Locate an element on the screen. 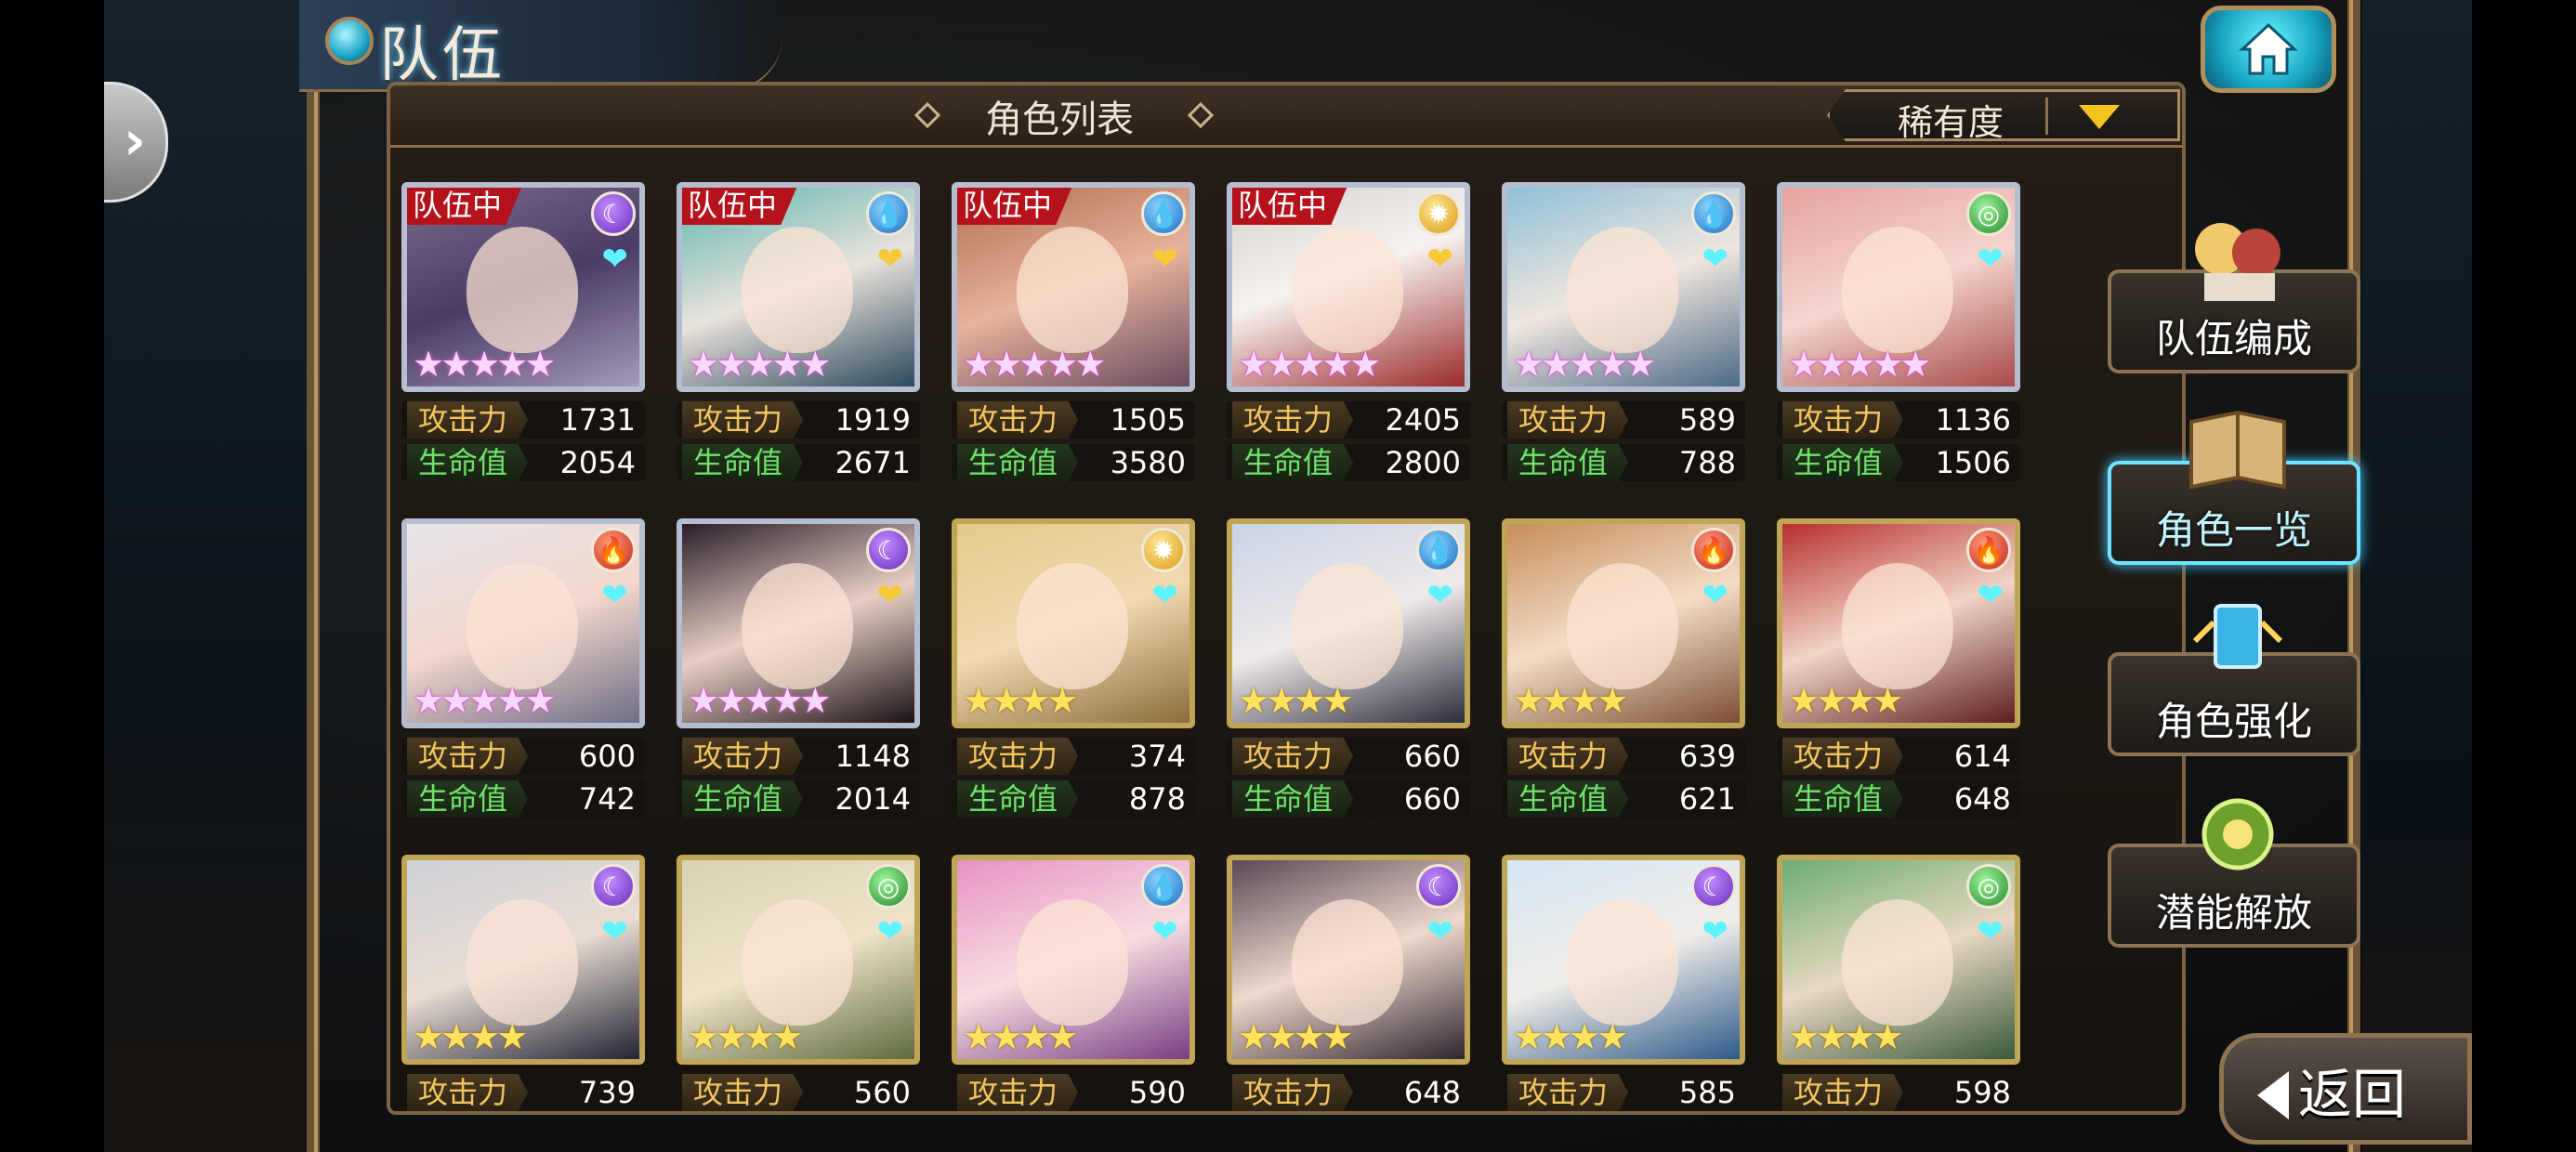 The height and width of the screenshot is (1152, 2576). menu-button-1: 角色一览 is located at coordinates (2234, 487).